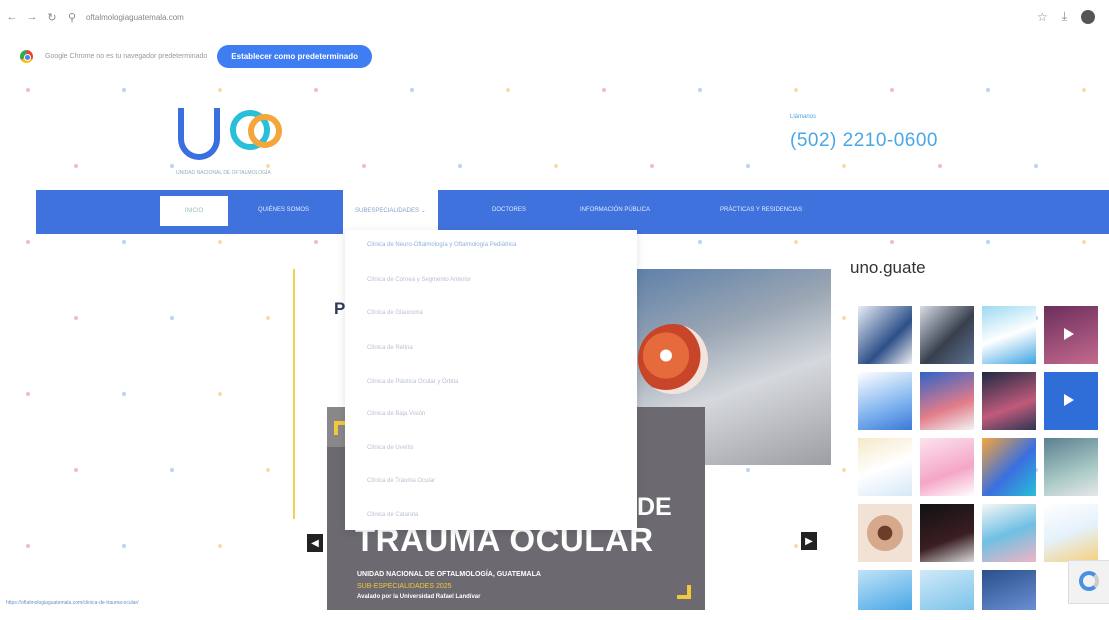 This screenshot has height=620, width=1109. I want to click on dropdown-item: Clínica de Trauma Ocular, so click(401, 481).